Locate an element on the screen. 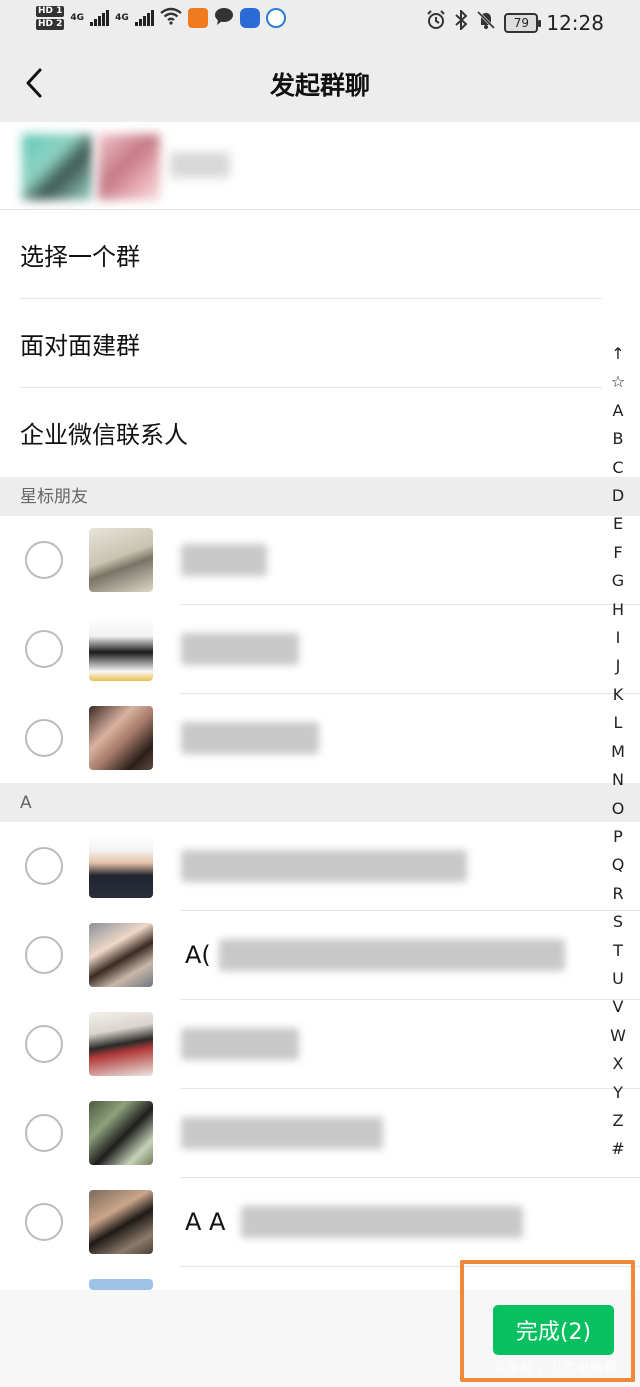 The width and height of the screenshot is (640, 1387). signal-icon is located at coordinates (100, 18).